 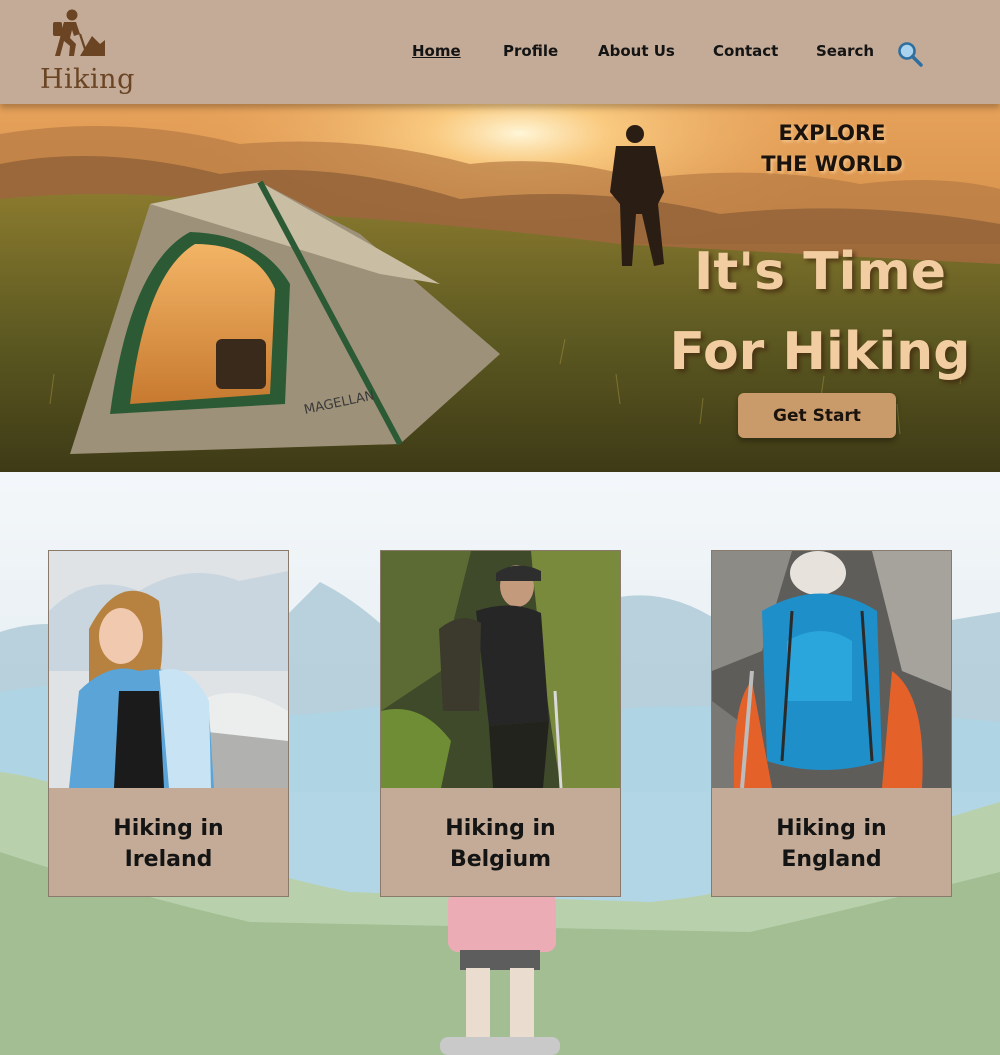 I want to click on eyebrow-line-1: EXPLORE, so click(x=832, y=133).